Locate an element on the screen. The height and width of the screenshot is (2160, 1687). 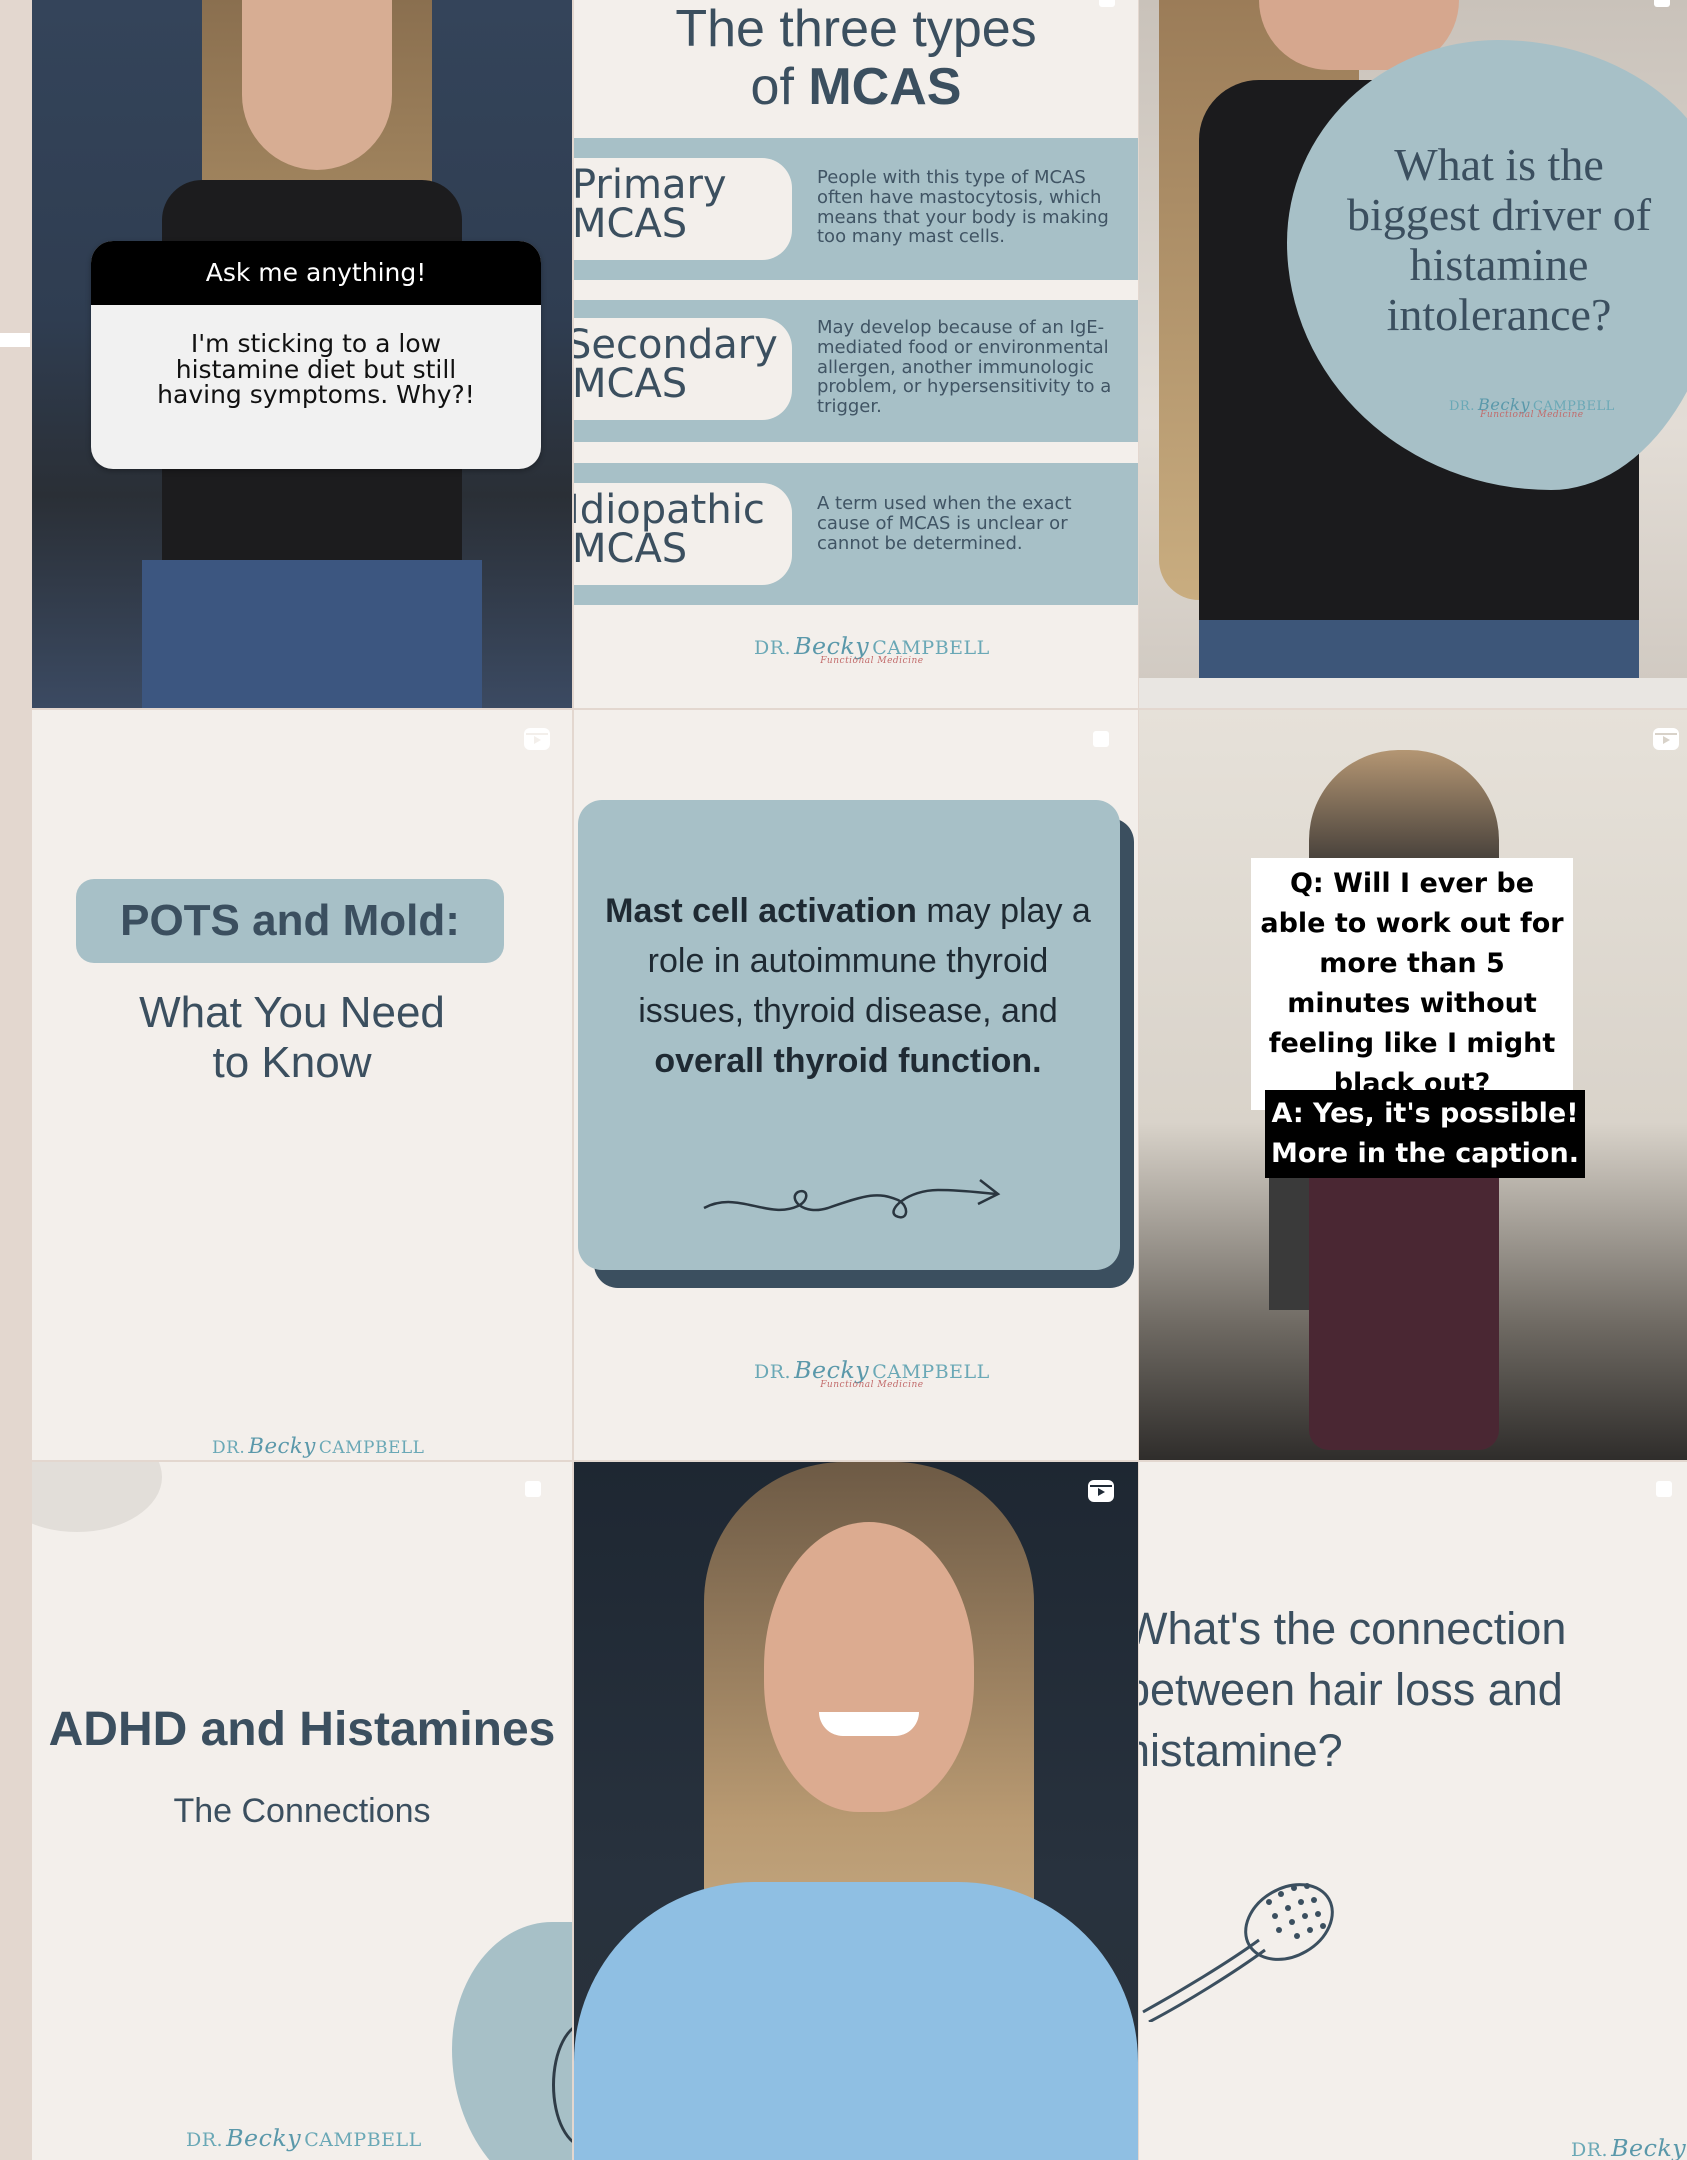
left-edge-marker is located at coordinates (15, 340).